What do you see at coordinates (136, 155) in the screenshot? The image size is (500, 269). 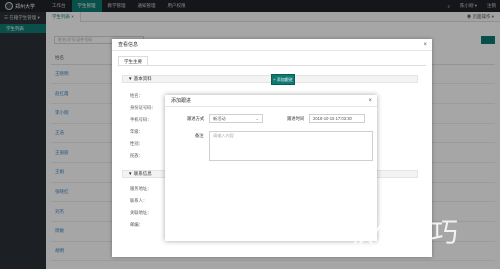 I see `label-ethnicity: 民族：` at bounding box center [136, 155].